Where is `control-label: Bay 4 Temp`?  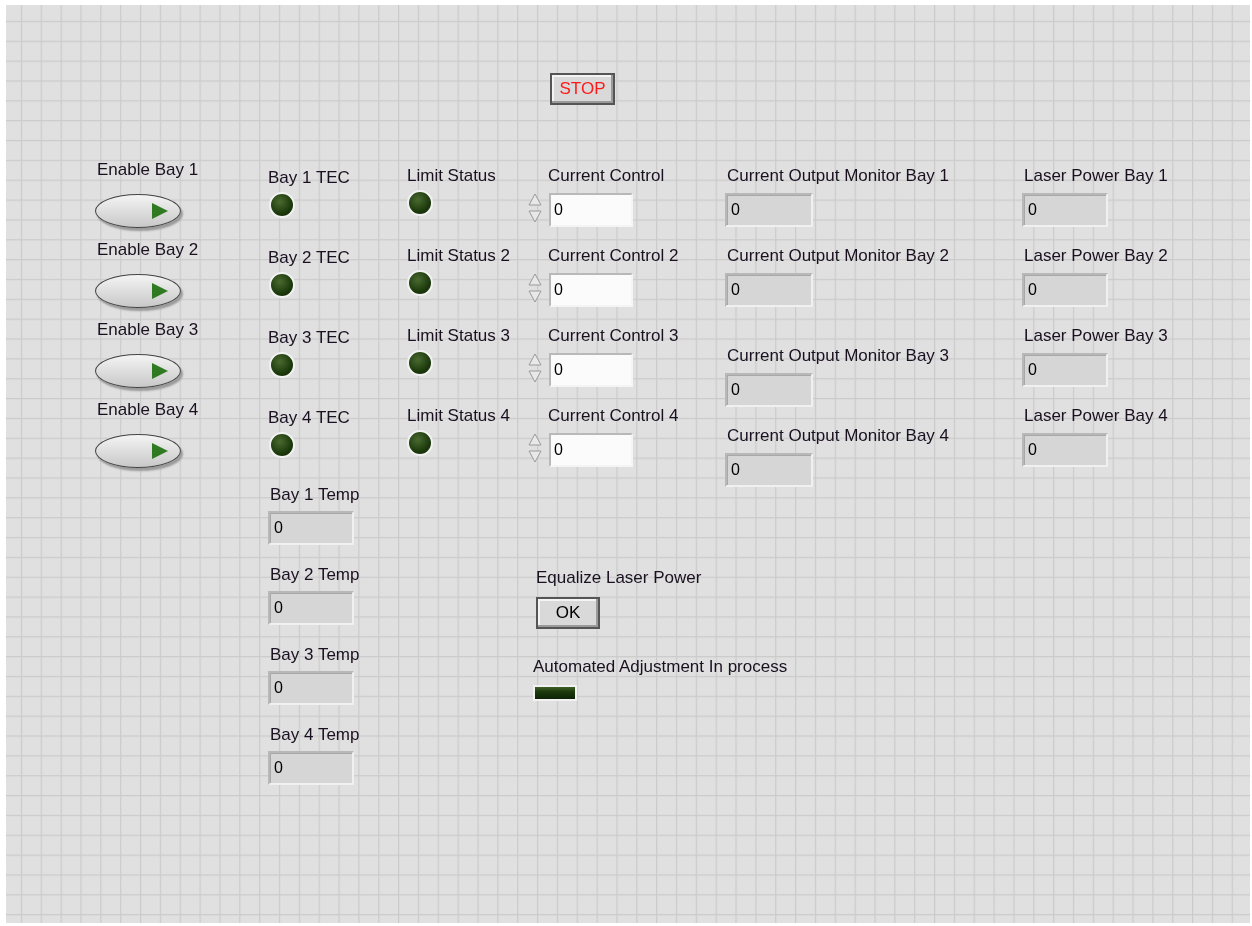 control-label: Bay 4 Temp is located at coordinates (315, 735).